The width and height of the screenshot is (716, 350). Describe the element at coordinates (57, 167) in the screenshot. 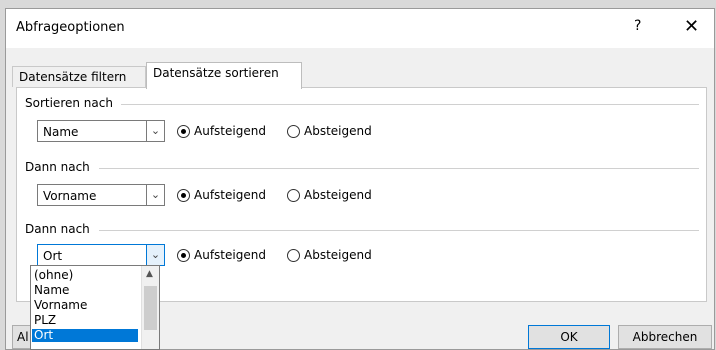

I see `section-label-then-by-1: Dann nach` at that location.